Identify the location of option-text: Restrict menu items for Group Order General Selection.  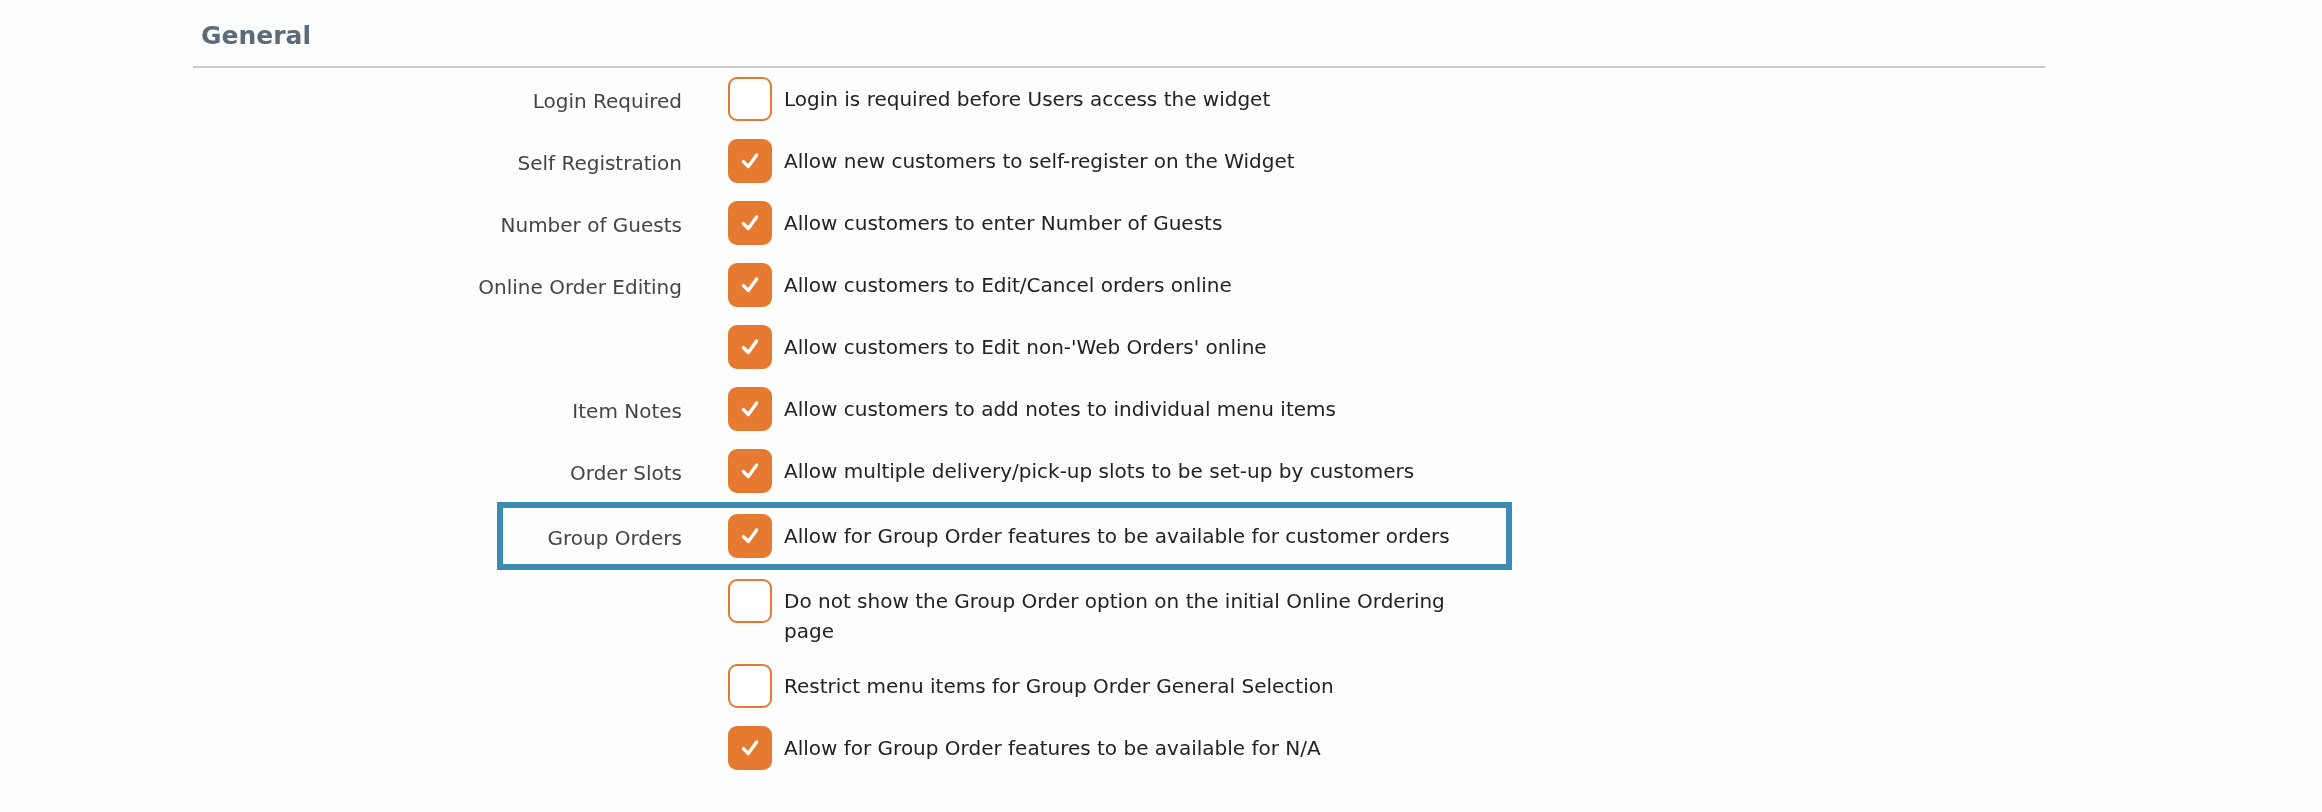
(1059, 686).